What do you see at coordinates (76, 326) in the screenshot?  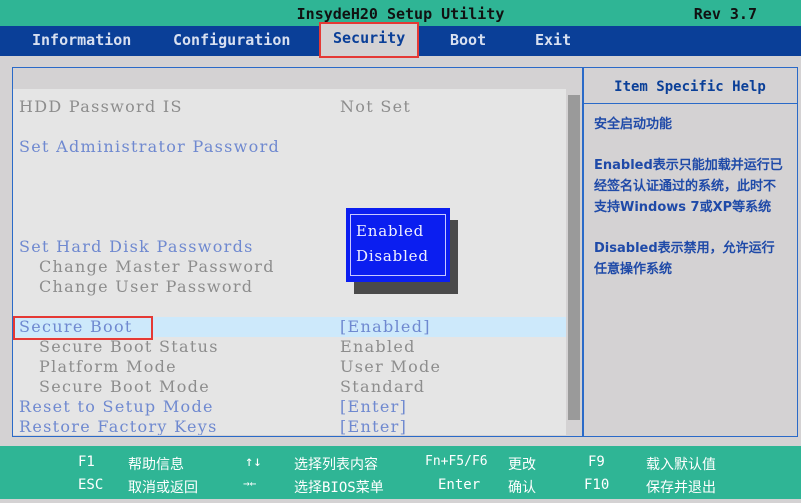 I see `row-label: Secure Boot` at bounding box center [76, 326].